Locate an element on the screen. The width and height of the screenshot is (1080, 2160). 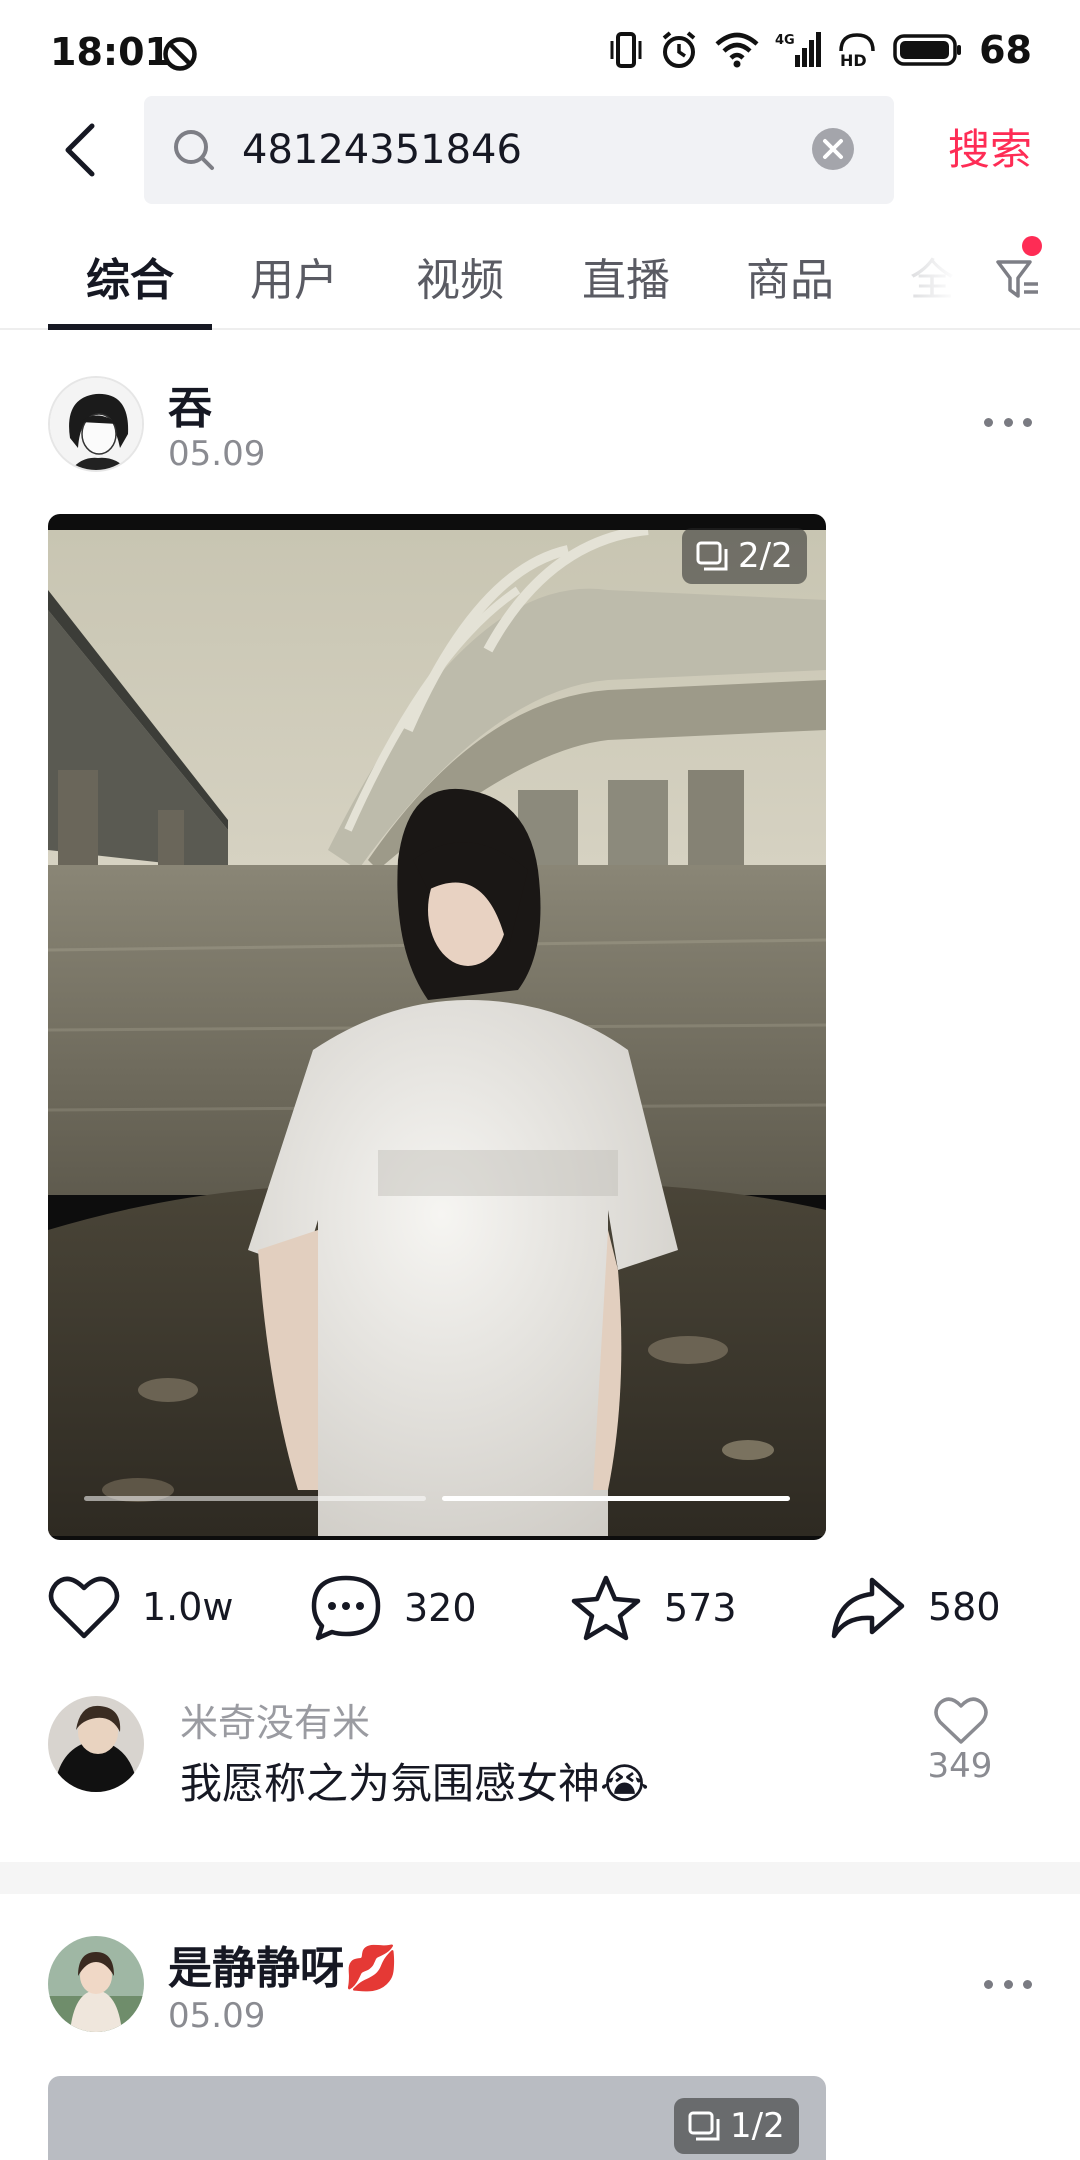
wifi-icon is located at coordinates (737, 50).